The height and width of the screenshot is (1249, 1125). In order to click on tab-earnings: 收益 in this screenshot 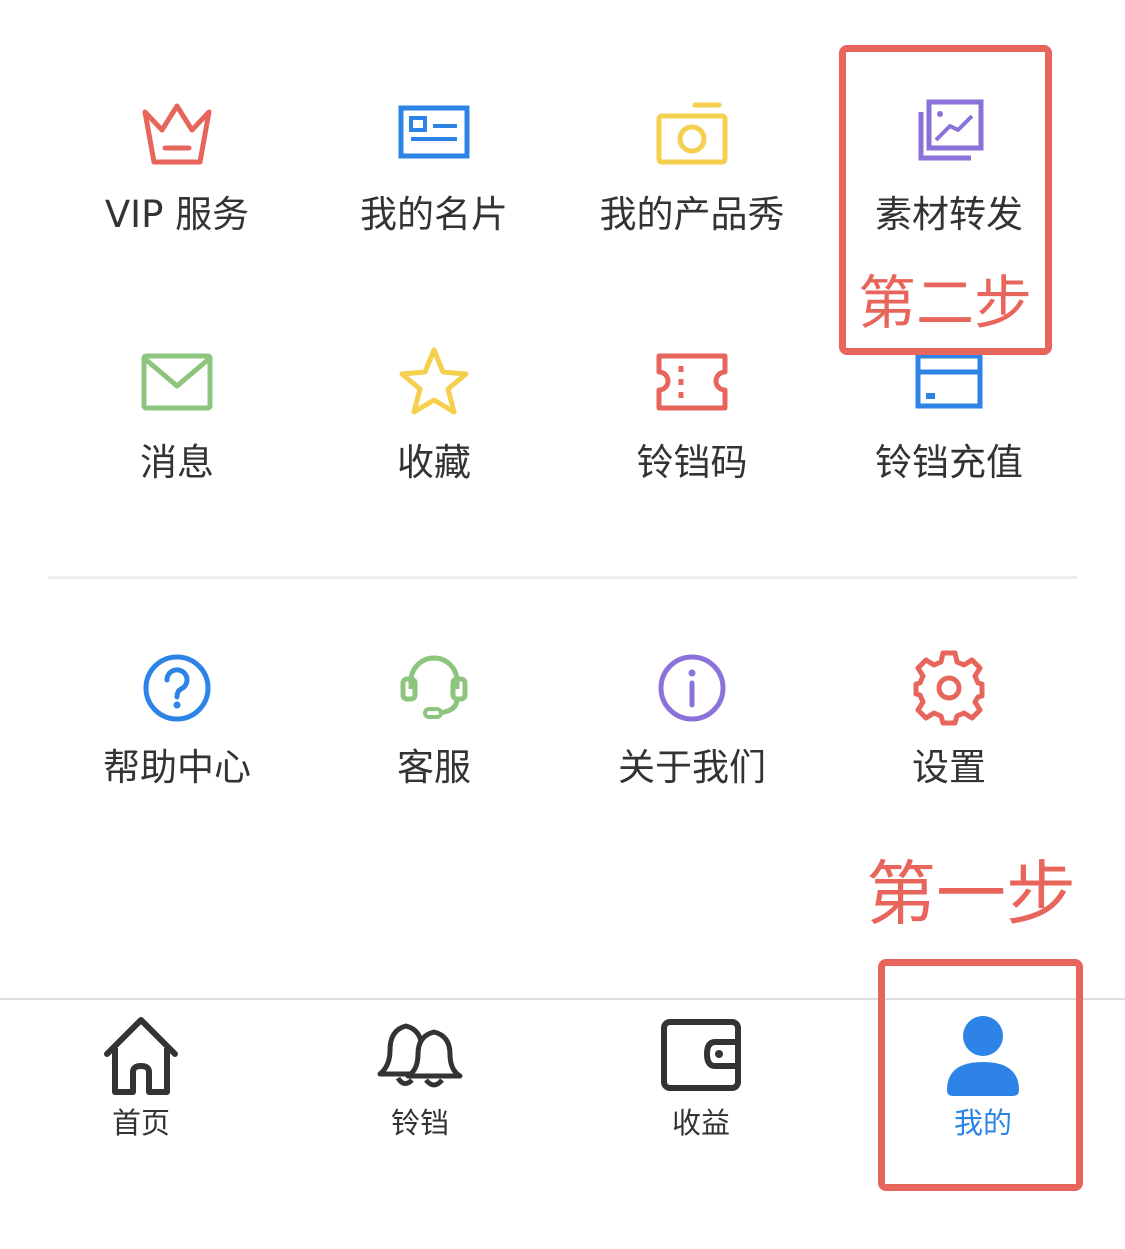, I will do `click(701, 1085)`.